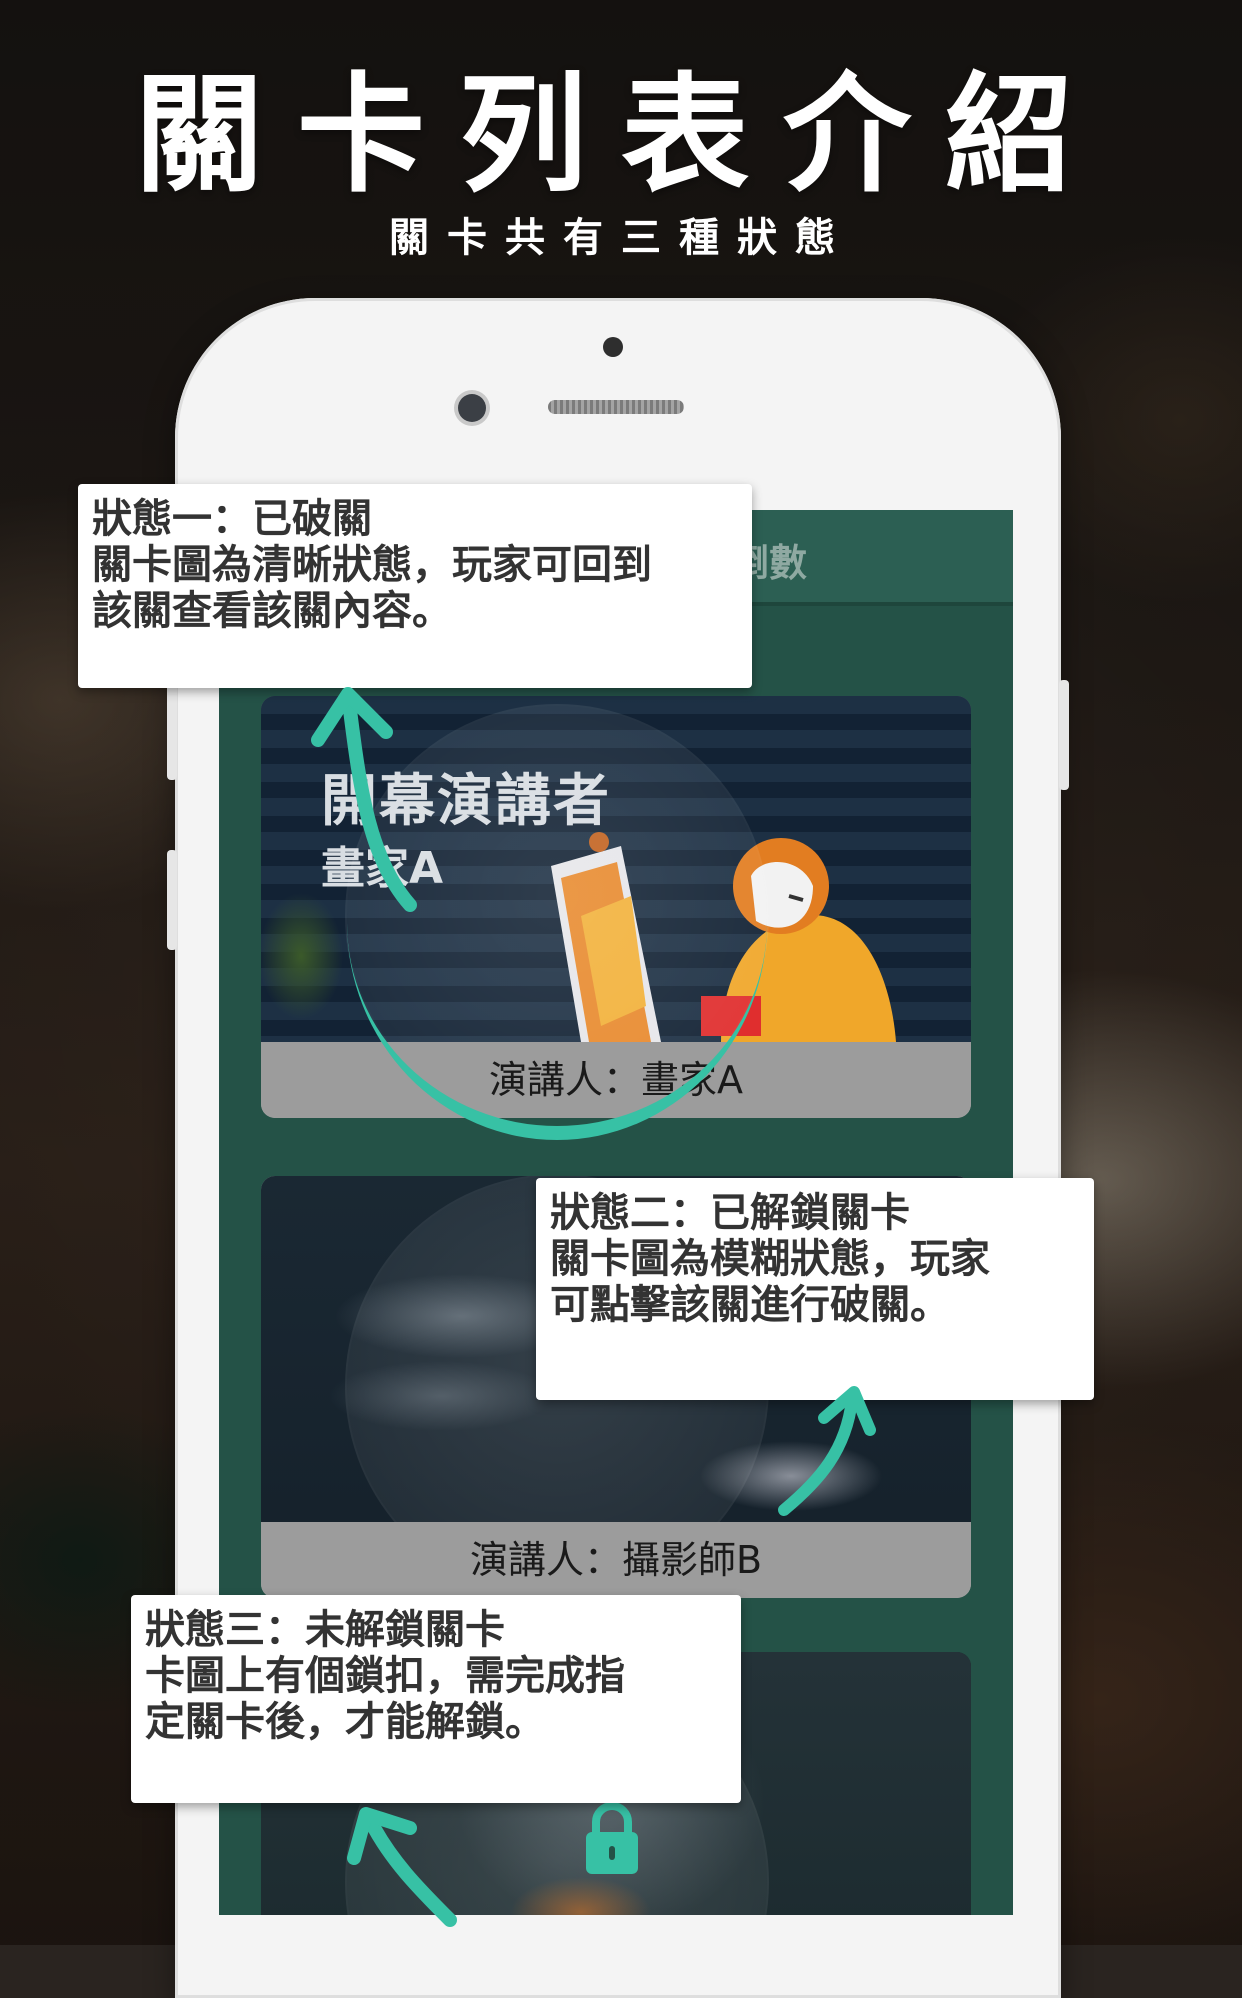  I want to click on callout-line: 該關查看該關內容。, so click(272, 611).